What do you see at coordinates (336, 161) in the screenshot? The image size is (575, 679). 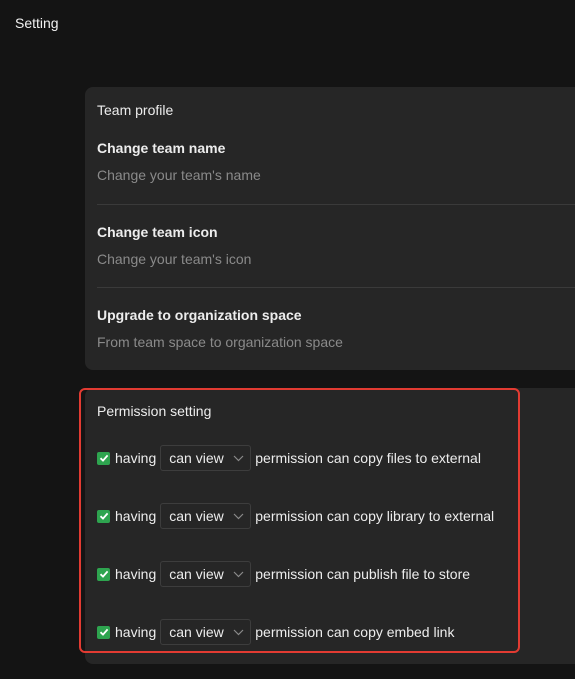 I see `change-team-name-item: Change team name Change your team's name` at bounding box center [336, 161].